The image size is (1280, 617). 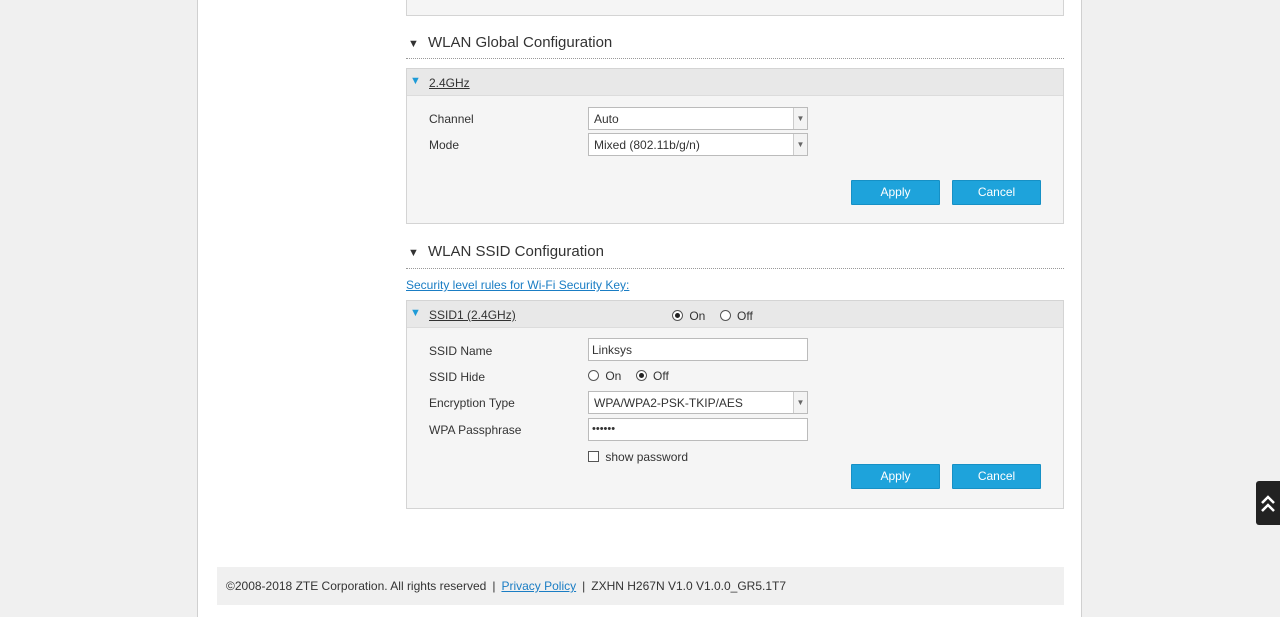 I want to click on ssid-hide-label: SSID Hide, so click(x=457, y=377).